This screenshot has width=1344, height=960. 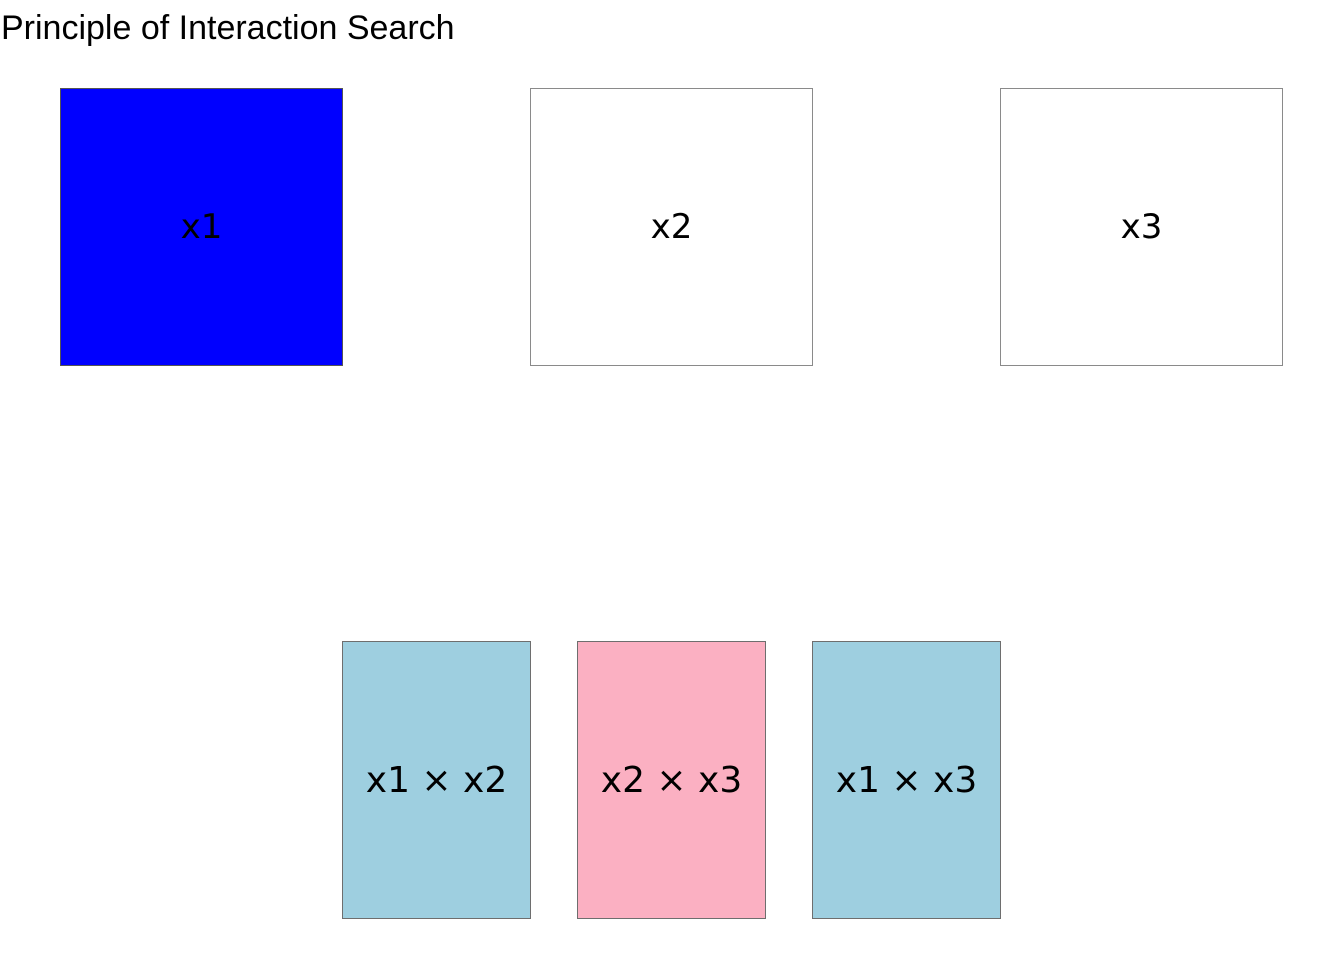 I want to click on interaction-label-x1-x3: x1 × x3, so click(x=906, y=780).